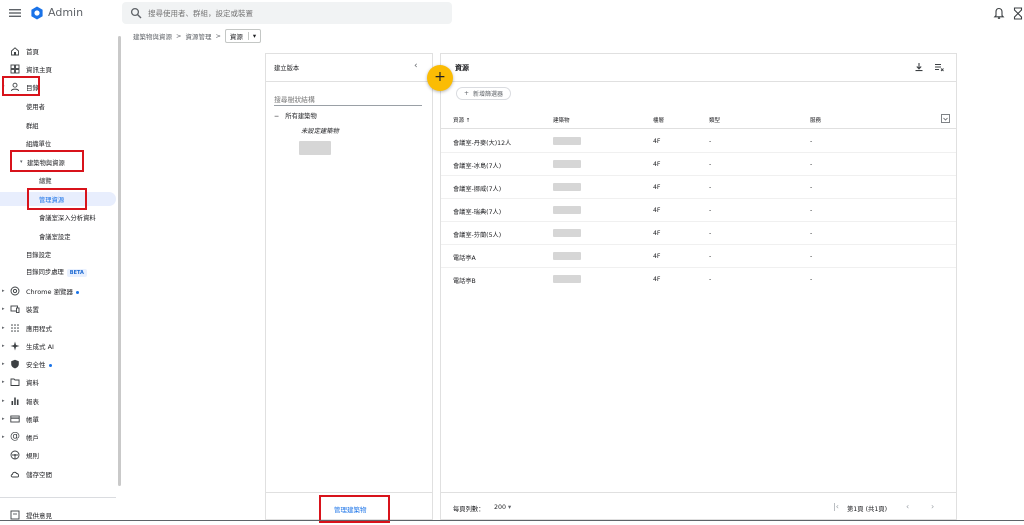 The width and height of the screenshot is (1024, 525). Describe the element at coordinates (39, 329) in the screenshot. I see `sidebar-item-label: 應用程式` at that location.